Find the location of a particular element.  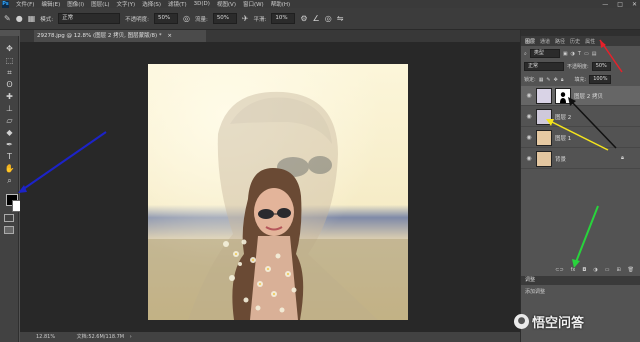

yellow-arrow is located at coordinates (577, 135).